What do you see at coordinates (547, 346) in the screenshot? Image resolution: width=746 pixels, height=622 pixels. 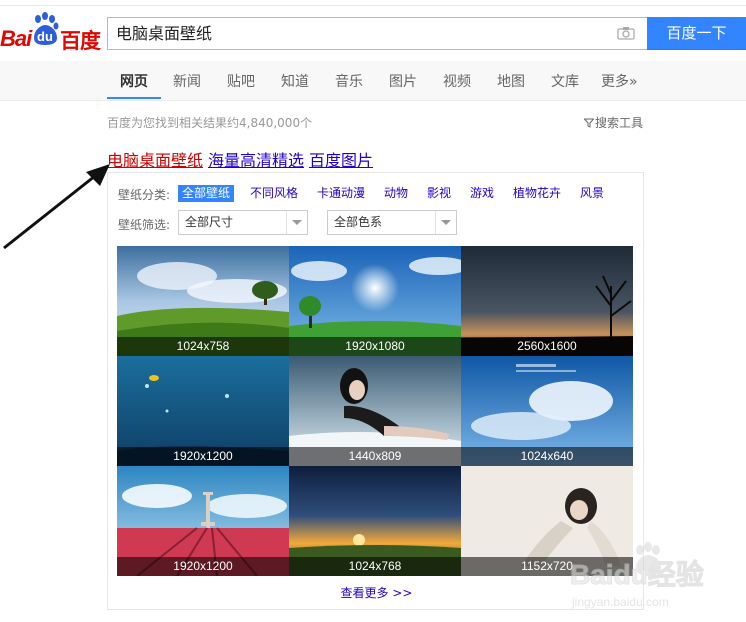 I see `thumb-size-label: 2560x1600` at bounding box center [547, 346].